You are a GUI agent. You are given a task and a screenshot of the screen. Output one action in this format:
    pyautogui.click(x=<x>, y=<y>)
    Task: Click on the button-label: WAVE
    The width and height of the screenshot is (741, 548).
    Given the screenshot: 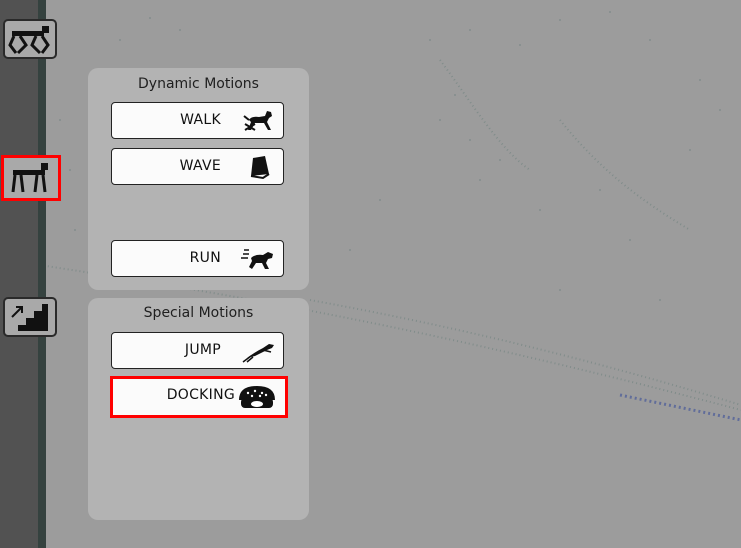 What is the action you would take?
    pyautogui.click(x=200, y=166)
    